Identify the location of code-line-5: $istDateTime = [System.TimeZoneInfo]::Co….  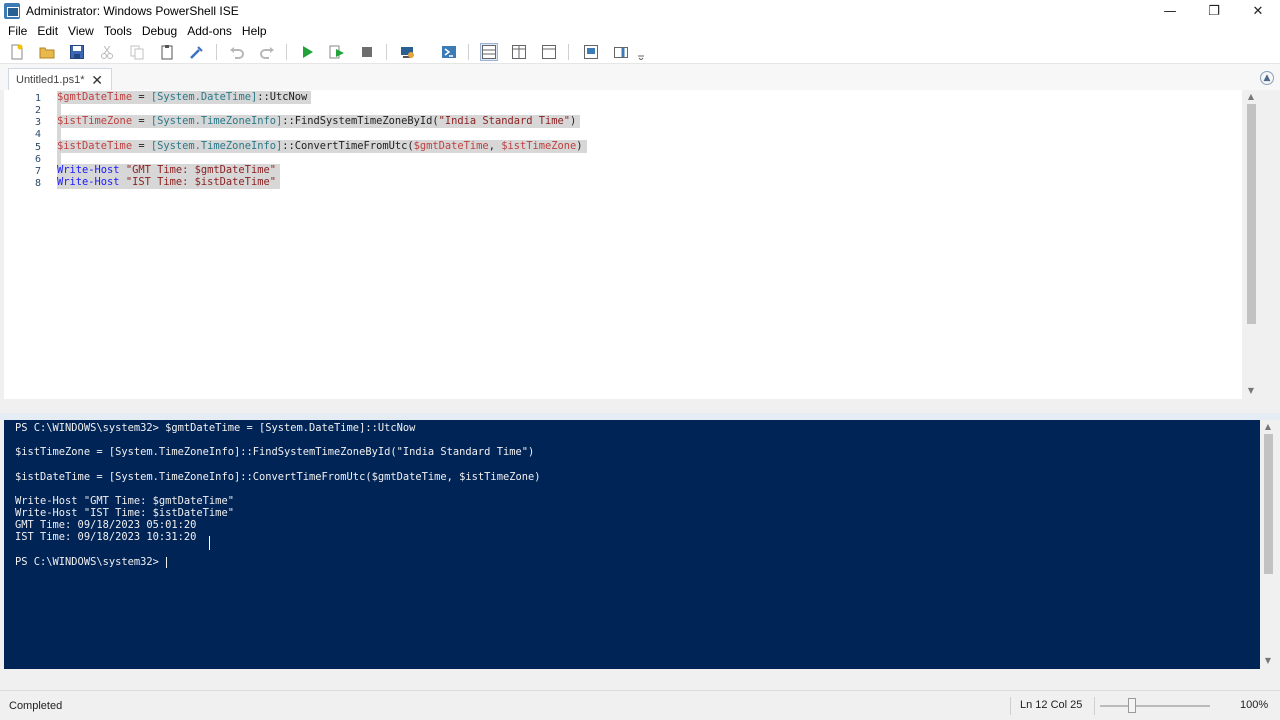
(322, 146).